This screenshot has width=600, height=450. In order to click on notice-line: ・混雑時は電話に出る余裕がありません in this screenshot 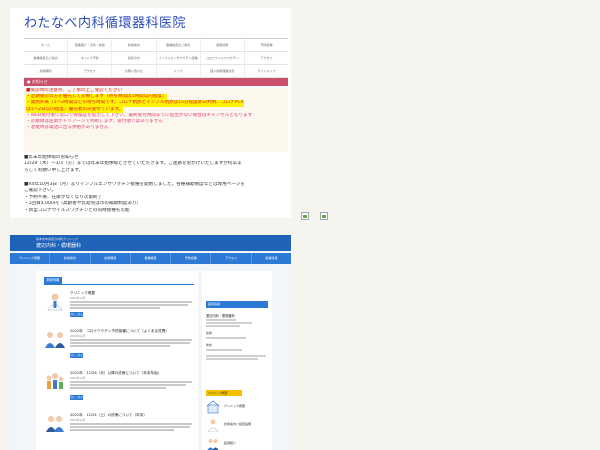, I will do `click(67, 128)`.